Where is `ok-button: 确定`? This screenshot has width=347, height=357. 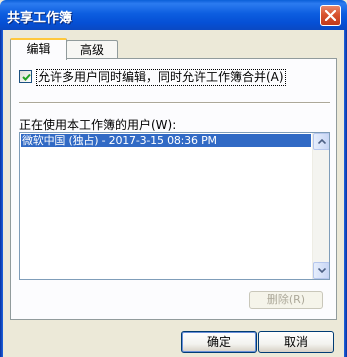
ok-button: 确定 is located at coordinates (219, 342).